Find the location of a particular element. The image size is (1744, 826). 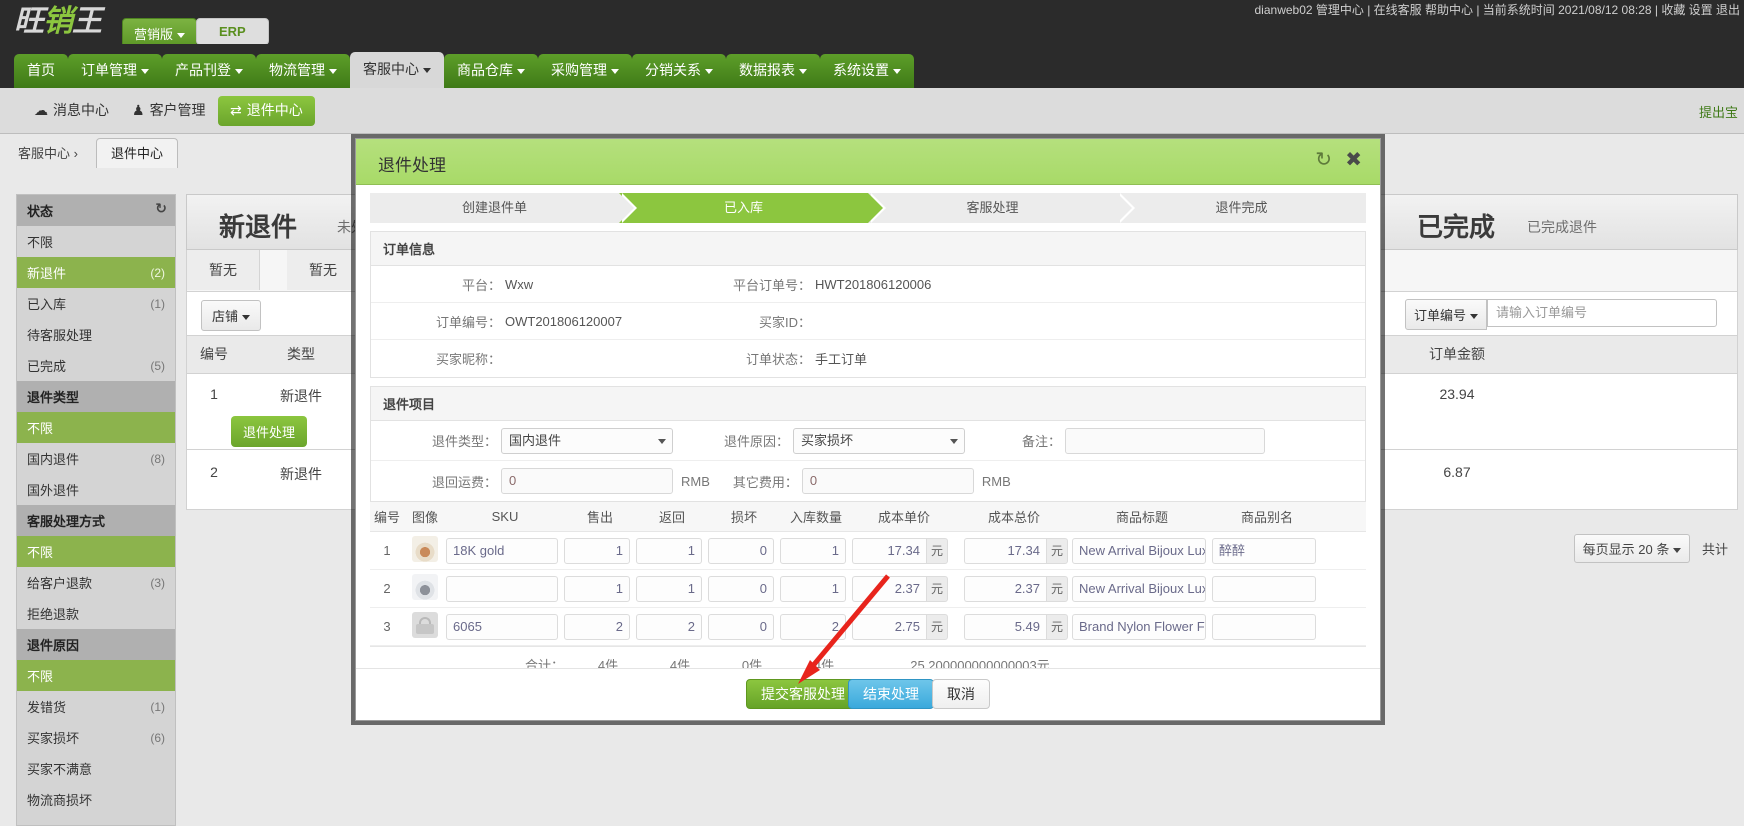

unit-cost-input: 2.37 is located at coordinates (889, 588).